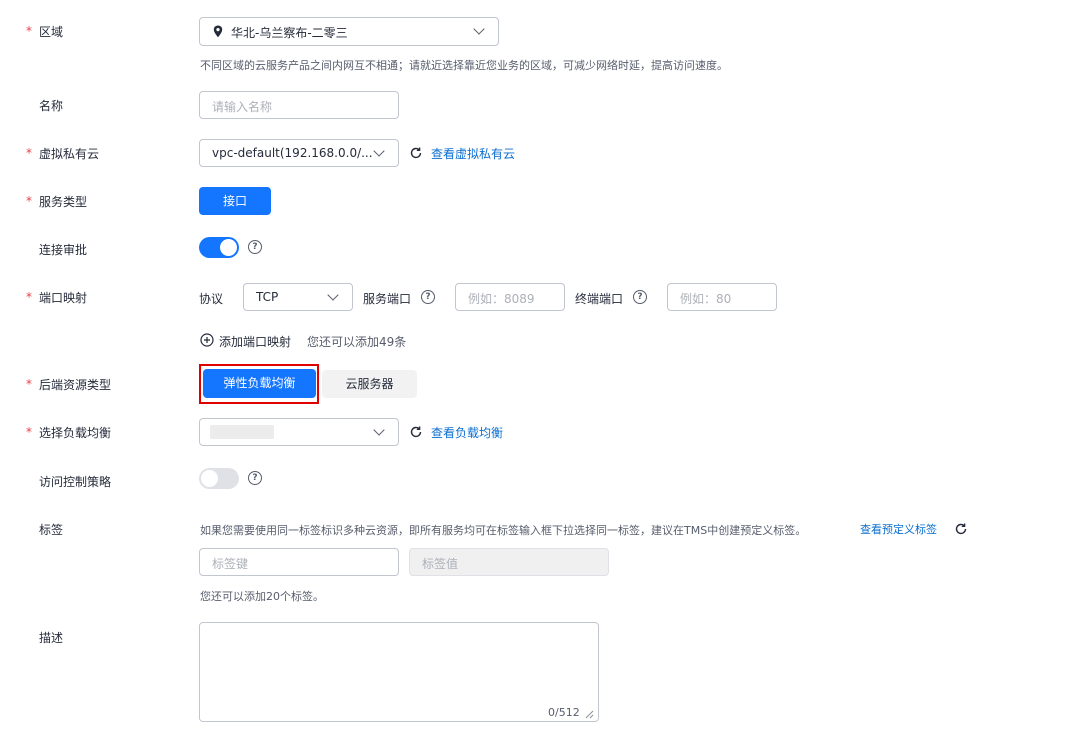 This screenshot has height=742, width=1084. Describe the element at coordinates (75, 433) in the screenshot. I see `lb-label: 选择负载均衡` at that location.